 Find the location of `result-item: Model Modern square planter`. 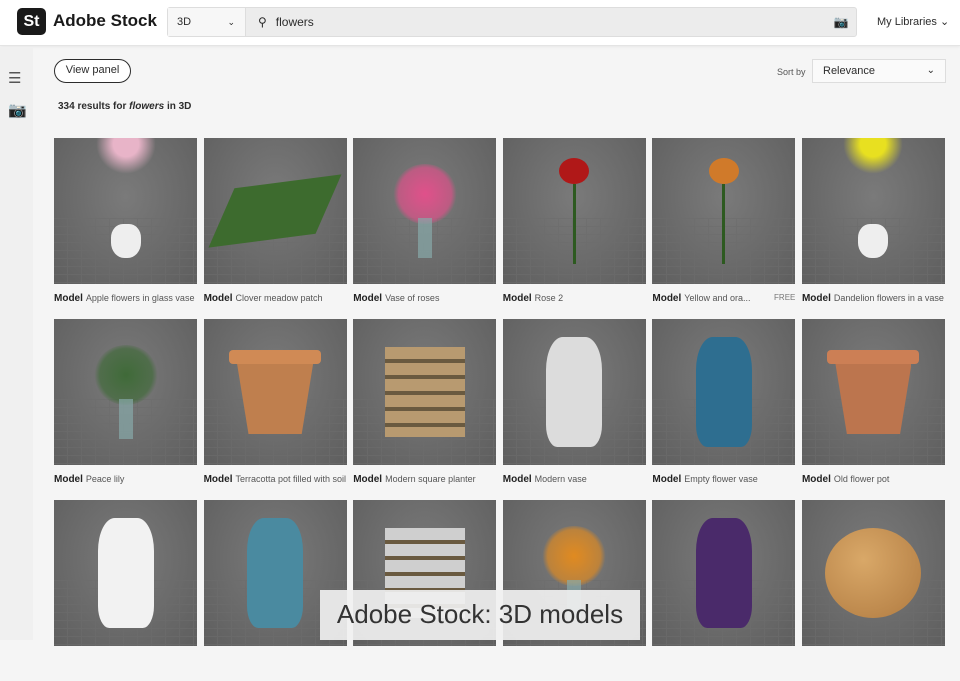

result-item: Model Modern square planter is located at coordinates (425, 409).